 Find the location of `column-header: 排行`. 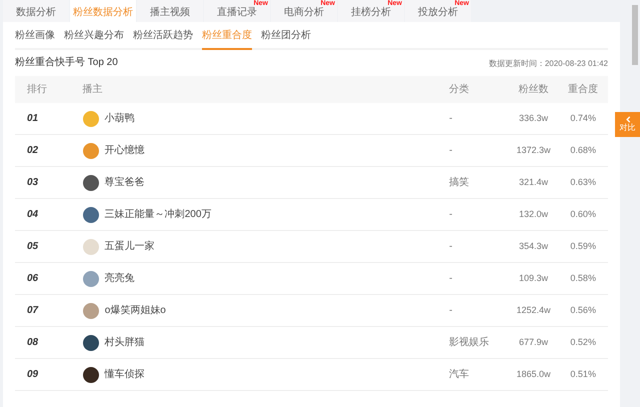

column-header: 排行 is located at coordinates (37, 89).